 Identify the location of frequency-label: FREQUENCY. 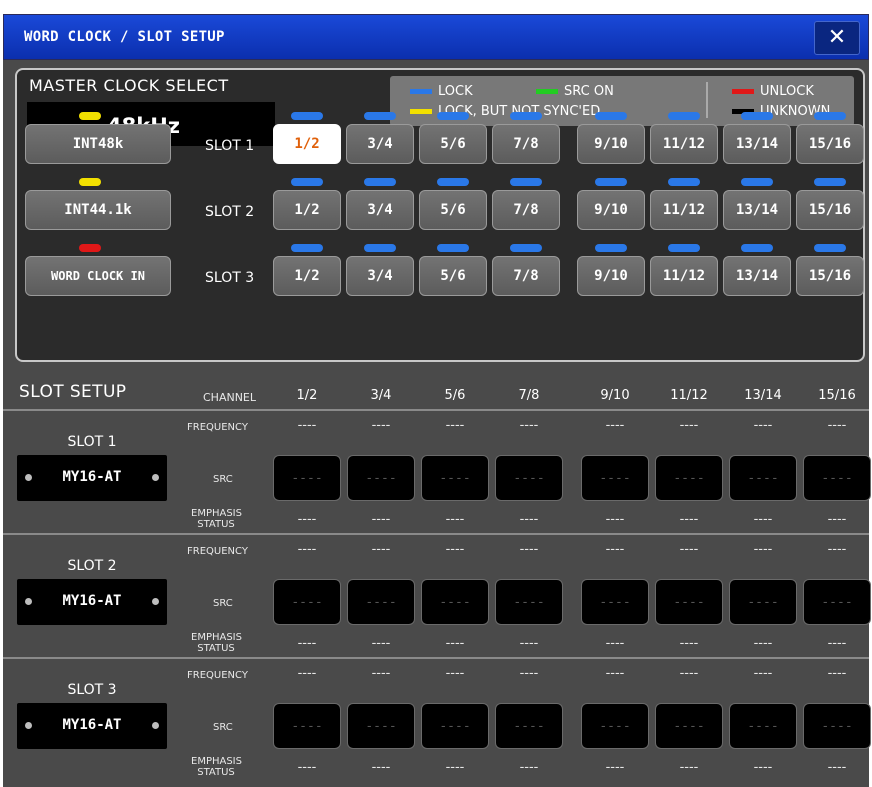
(217, 427).